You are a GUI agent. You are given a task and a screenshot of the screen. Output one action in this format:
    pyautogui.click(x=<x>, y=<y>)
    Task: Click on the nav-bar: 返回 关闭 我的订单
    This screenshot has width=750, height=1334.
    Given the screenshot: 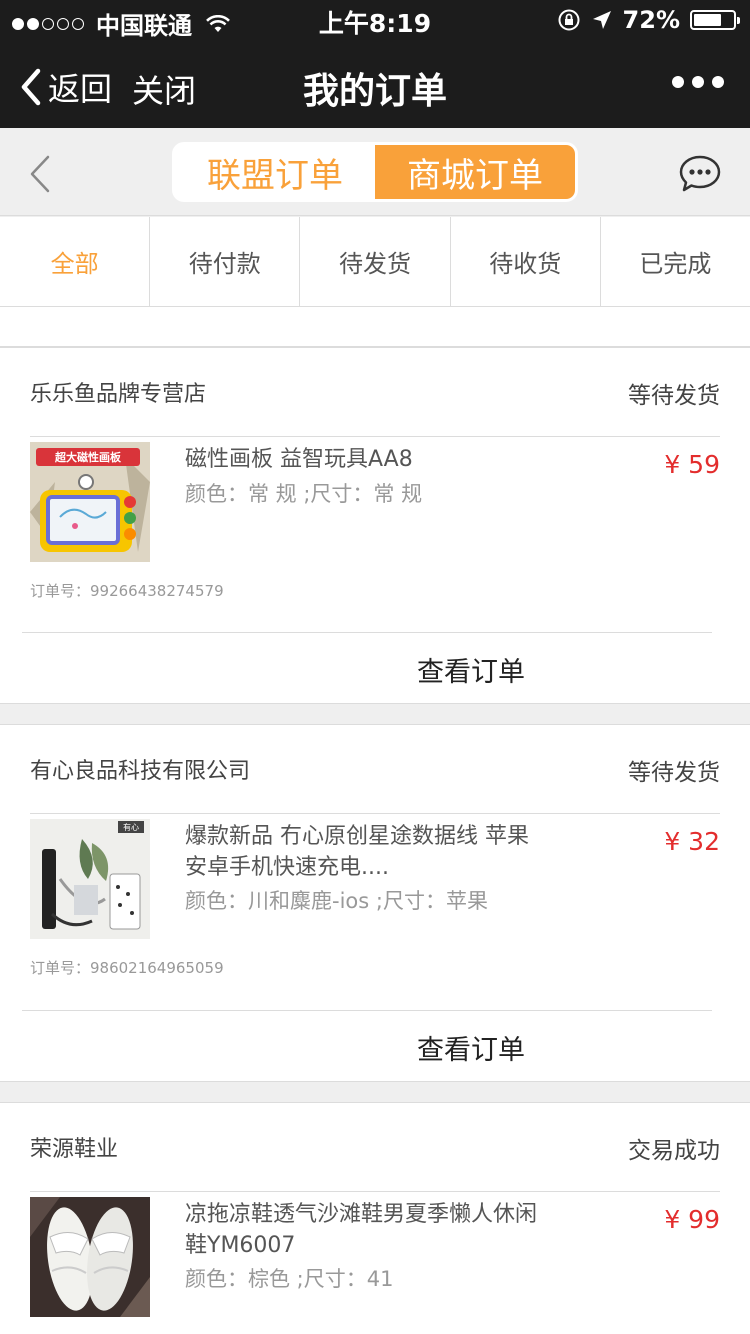 What is the action you would take?
    pyautogui.click(x=375, y=84)
    